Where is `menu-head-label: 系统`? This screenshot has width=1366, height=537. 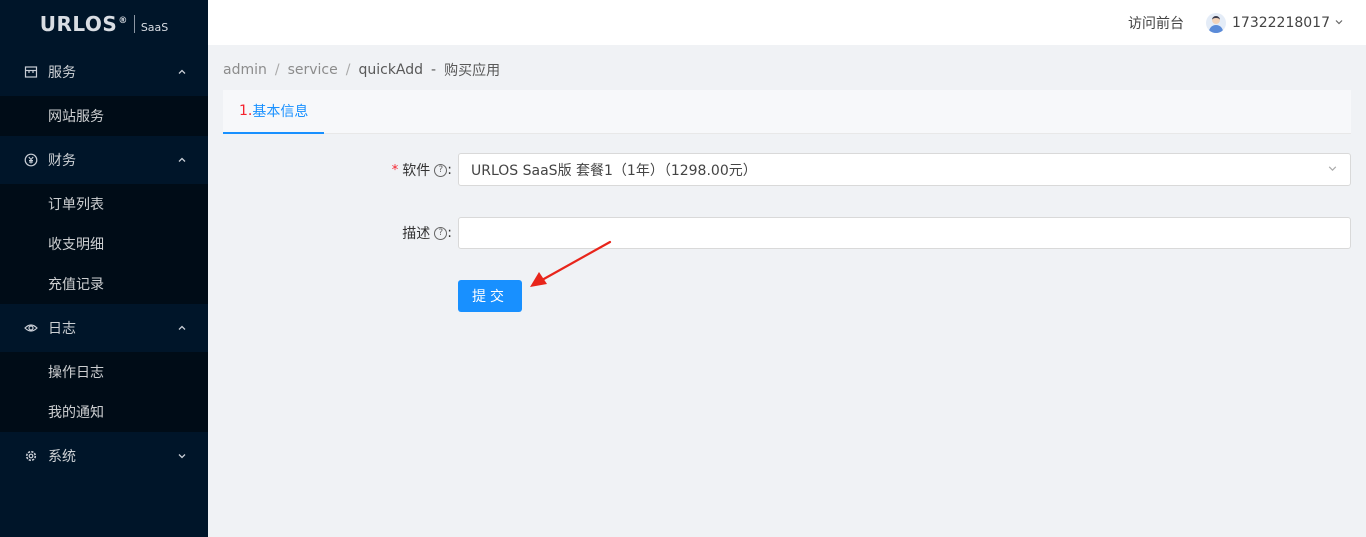 menu-head-label: 系统 is located at coordinates (62, 457).